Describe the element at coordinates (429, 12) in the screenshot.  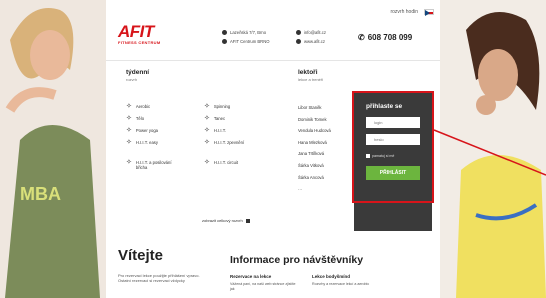
I see `czech-flag-icon` at that location.